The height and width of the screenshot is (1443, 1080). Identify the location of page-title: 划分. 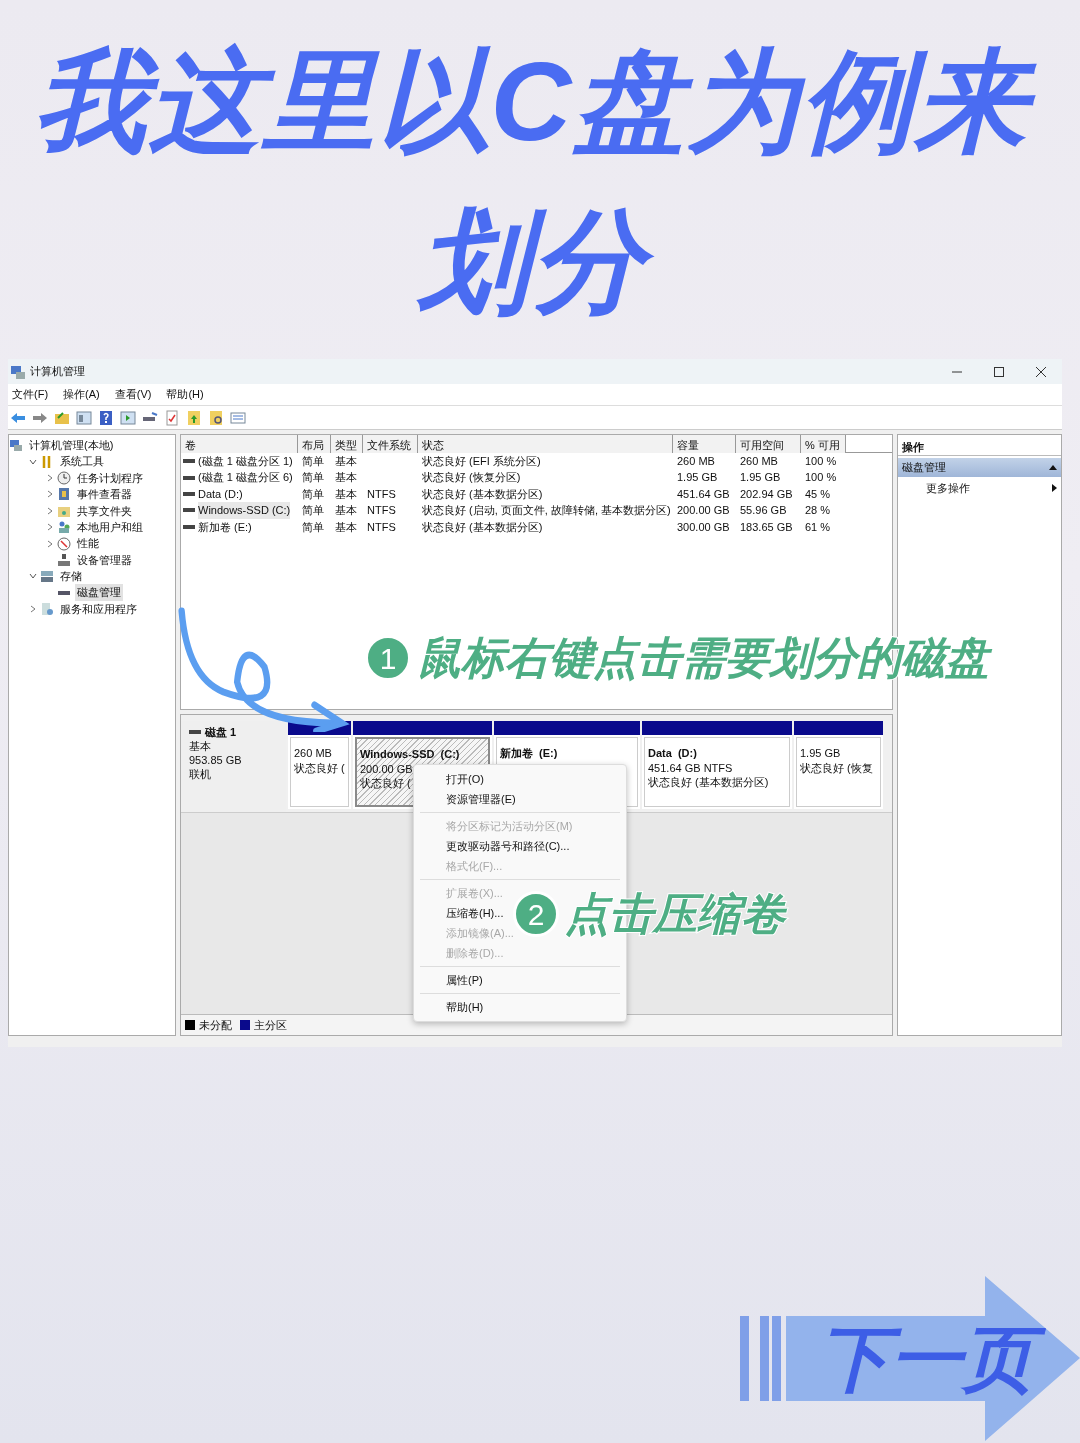
(540, 262).